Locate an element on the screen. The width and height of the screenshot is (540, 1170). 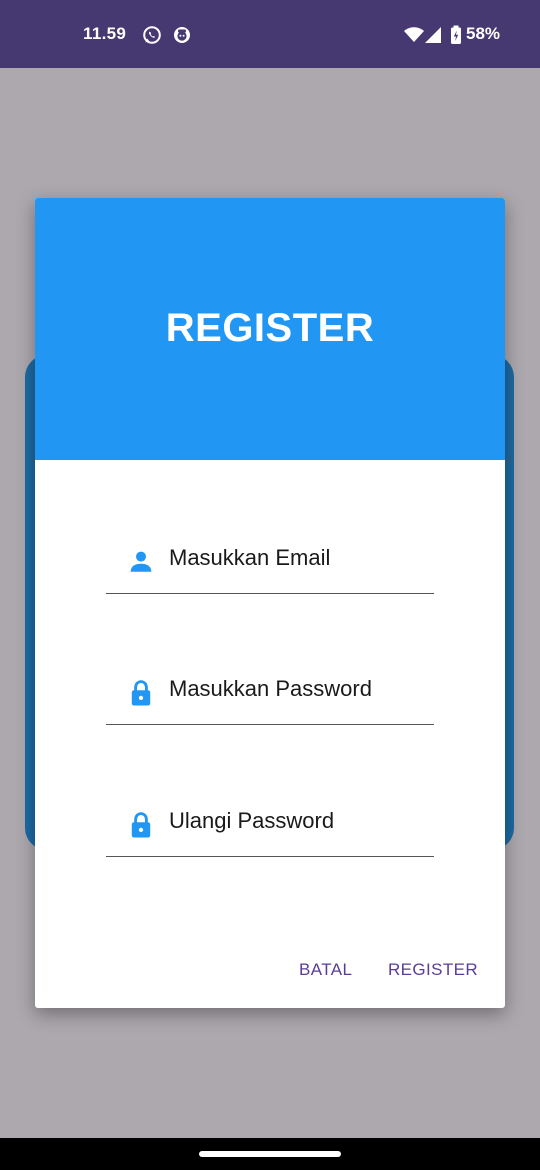
email-input is located at coordinates (299, 558).